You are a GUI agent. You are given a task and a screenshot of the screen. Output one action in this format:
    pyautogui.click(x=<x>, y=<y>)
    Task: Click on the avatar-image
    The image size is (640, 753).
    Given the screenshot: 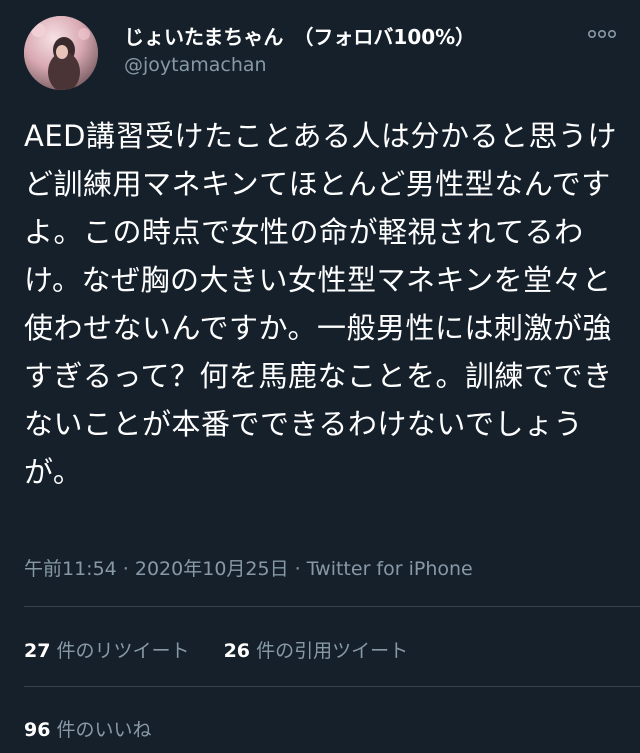 What is the action you would take?
    pyautogui.click(x=61, y=53)
    